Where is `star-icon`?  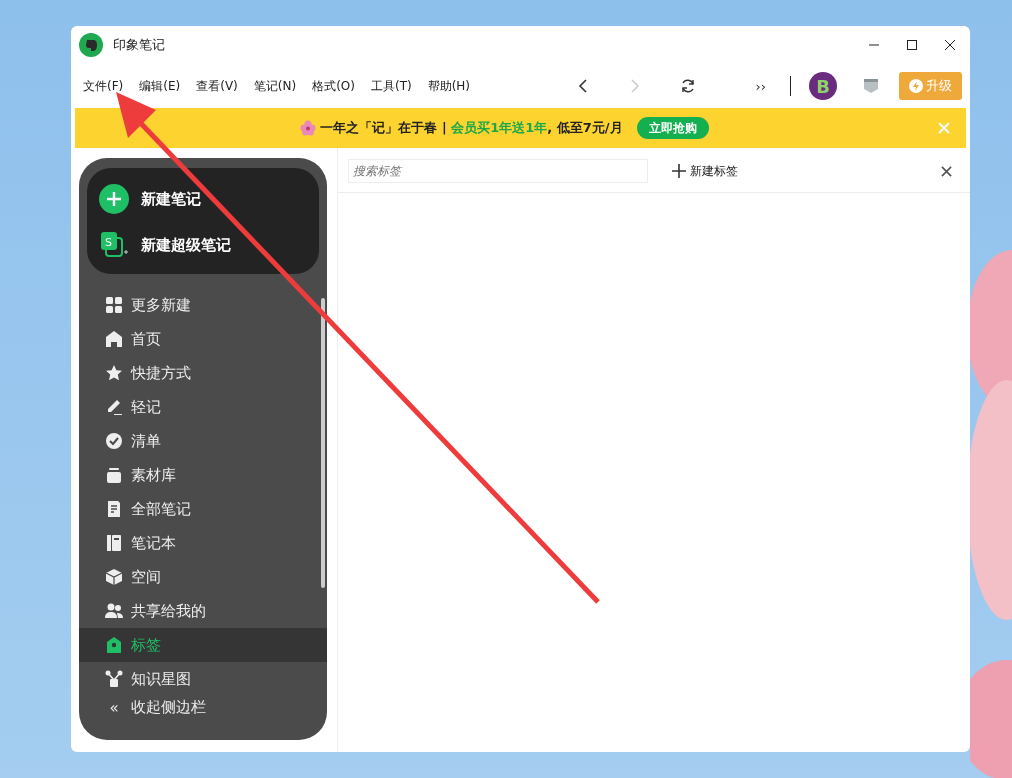
star-icon is located at coordinates (114, 373).